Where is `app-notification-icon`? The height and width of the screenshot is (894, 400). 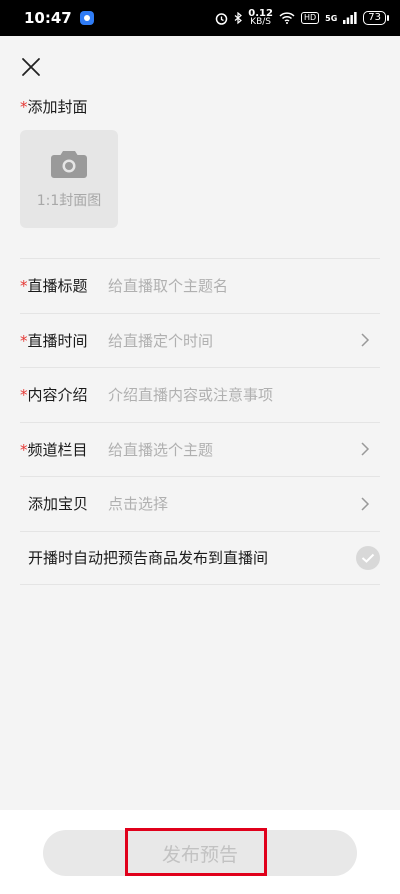 app-notification-icon is located at coordinates (86, 18).